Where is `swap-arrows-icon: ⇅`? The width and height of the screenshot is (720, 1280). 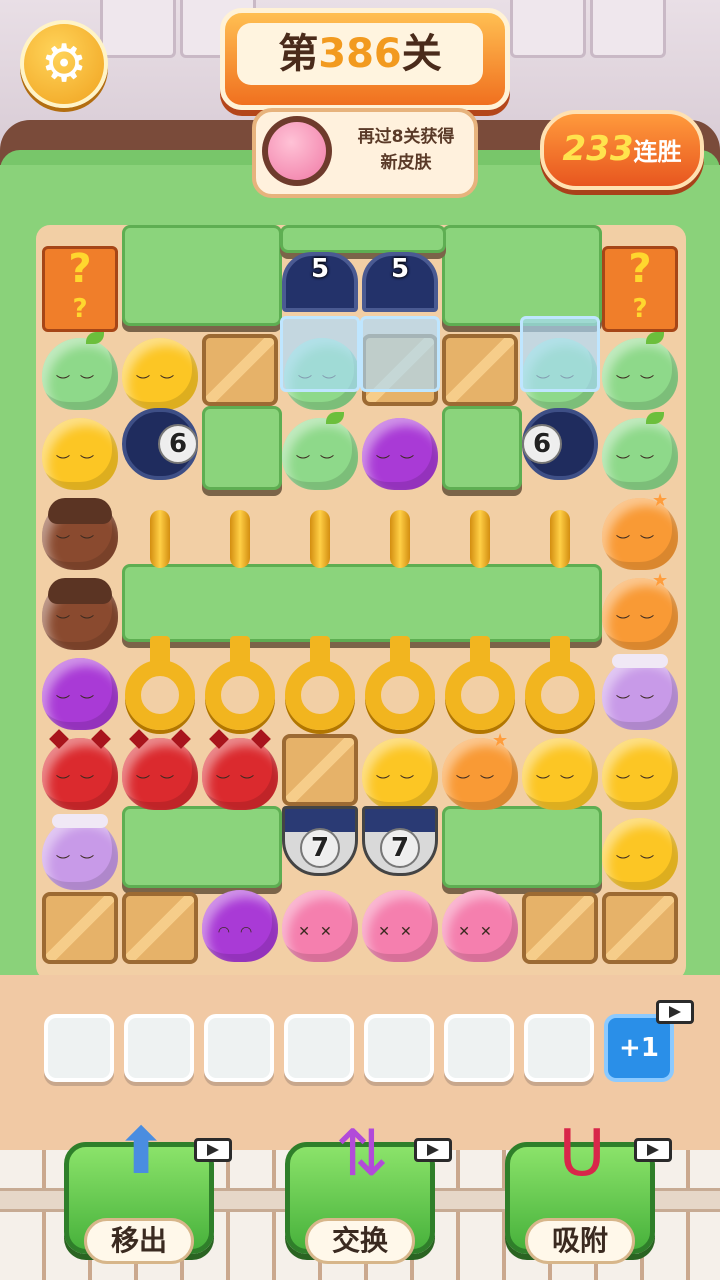 swap-arrows-icon: ⇅ is located at coordinates (362, 1154).